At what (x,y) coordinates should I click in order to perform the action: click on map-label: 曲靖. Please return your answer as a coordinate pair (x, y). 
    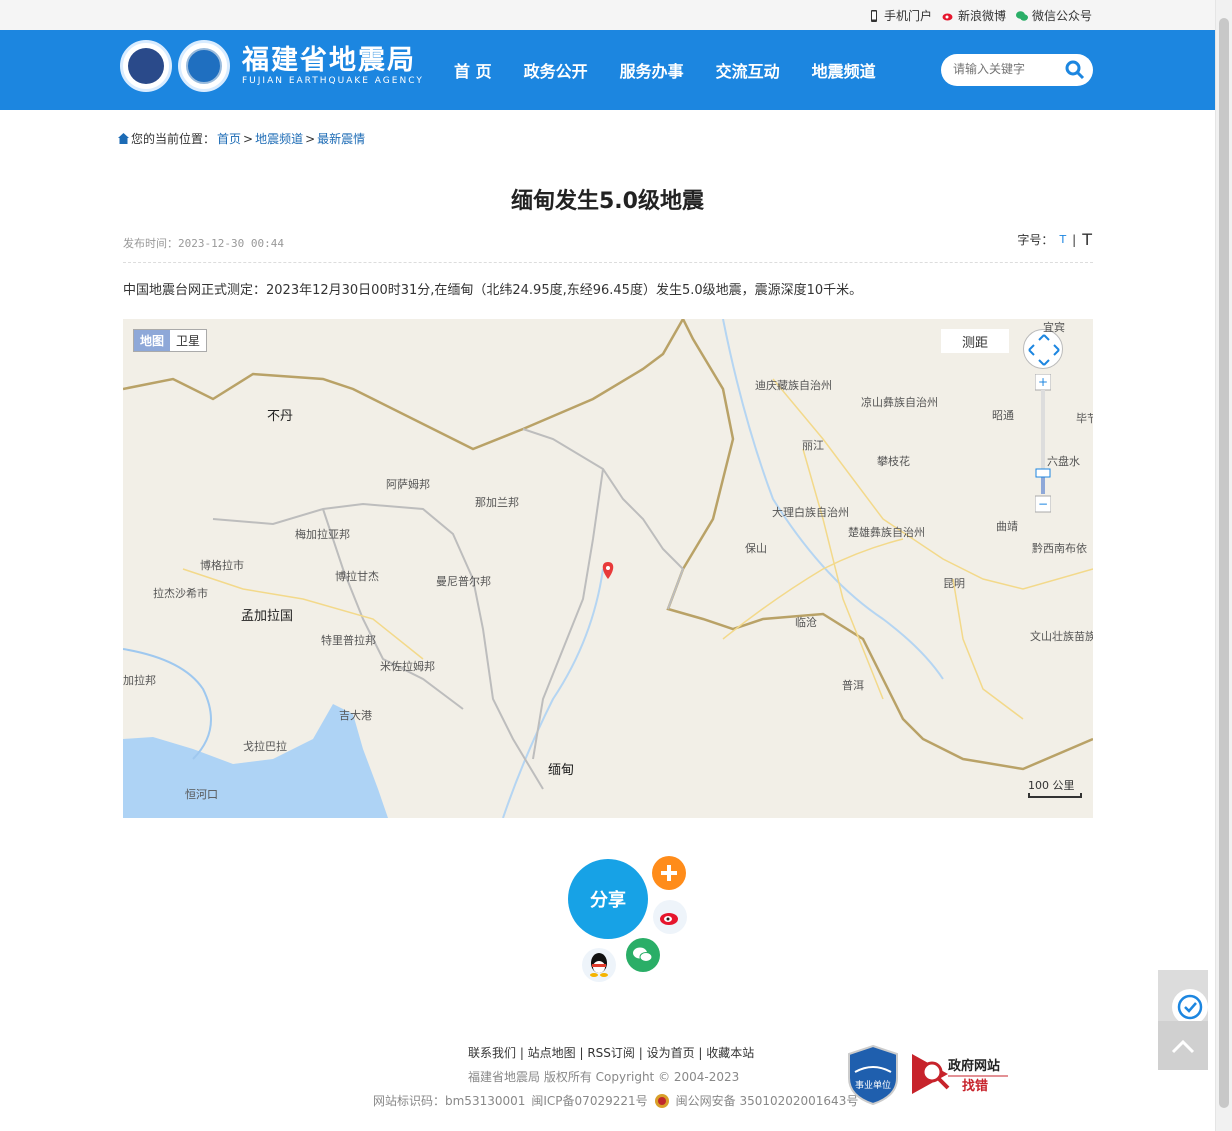
    Looking at the image, I should click on (1007, 526).